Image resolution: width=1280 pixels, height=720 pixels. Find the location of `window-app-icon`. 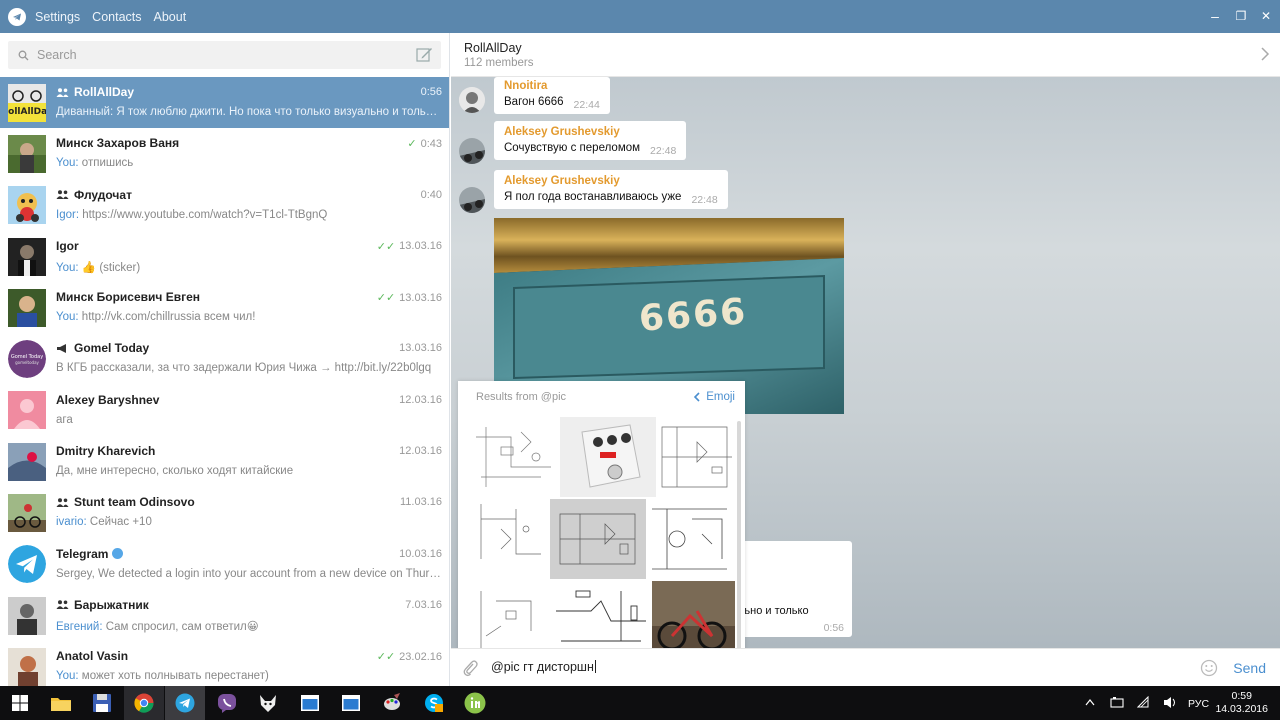

window-app-icon is located at coordinates (310, 703).